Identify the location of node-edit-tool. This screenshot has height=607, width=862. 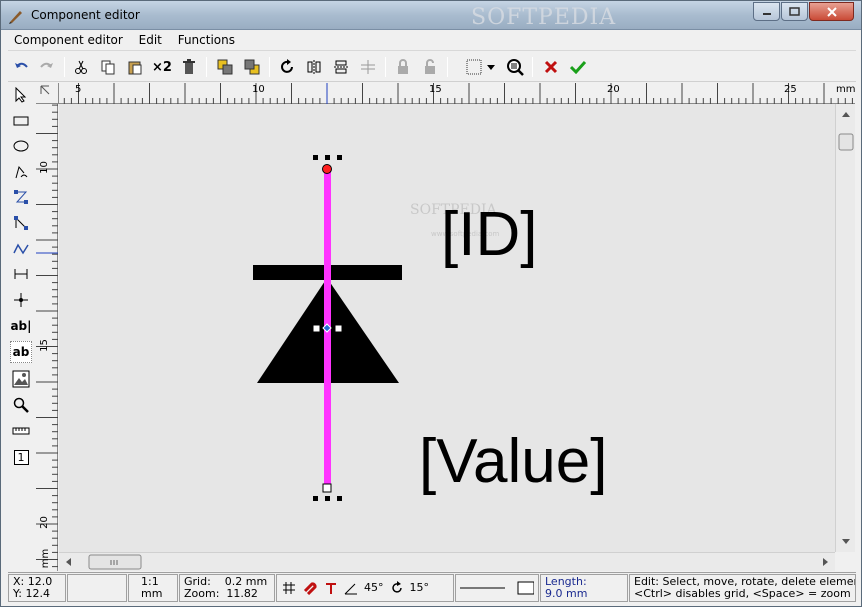
(21, 197).